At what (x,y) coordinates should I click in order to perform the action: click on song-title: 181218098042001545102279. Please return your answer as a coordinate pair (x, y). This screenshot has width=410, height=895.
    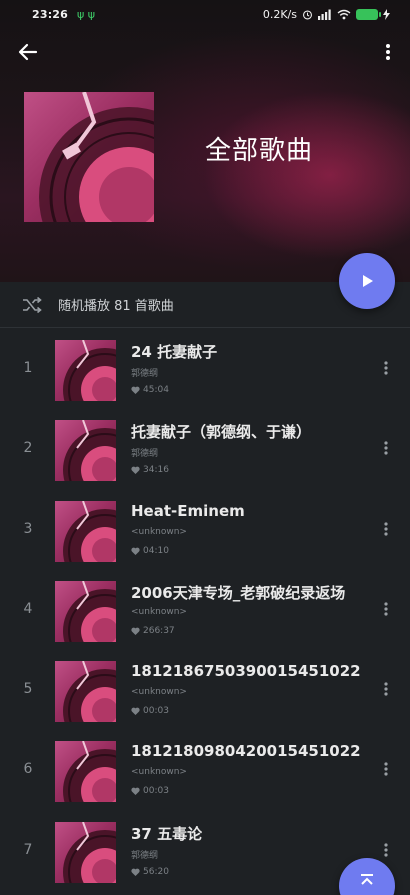
    Looking at the image, I should click on (246, 751).